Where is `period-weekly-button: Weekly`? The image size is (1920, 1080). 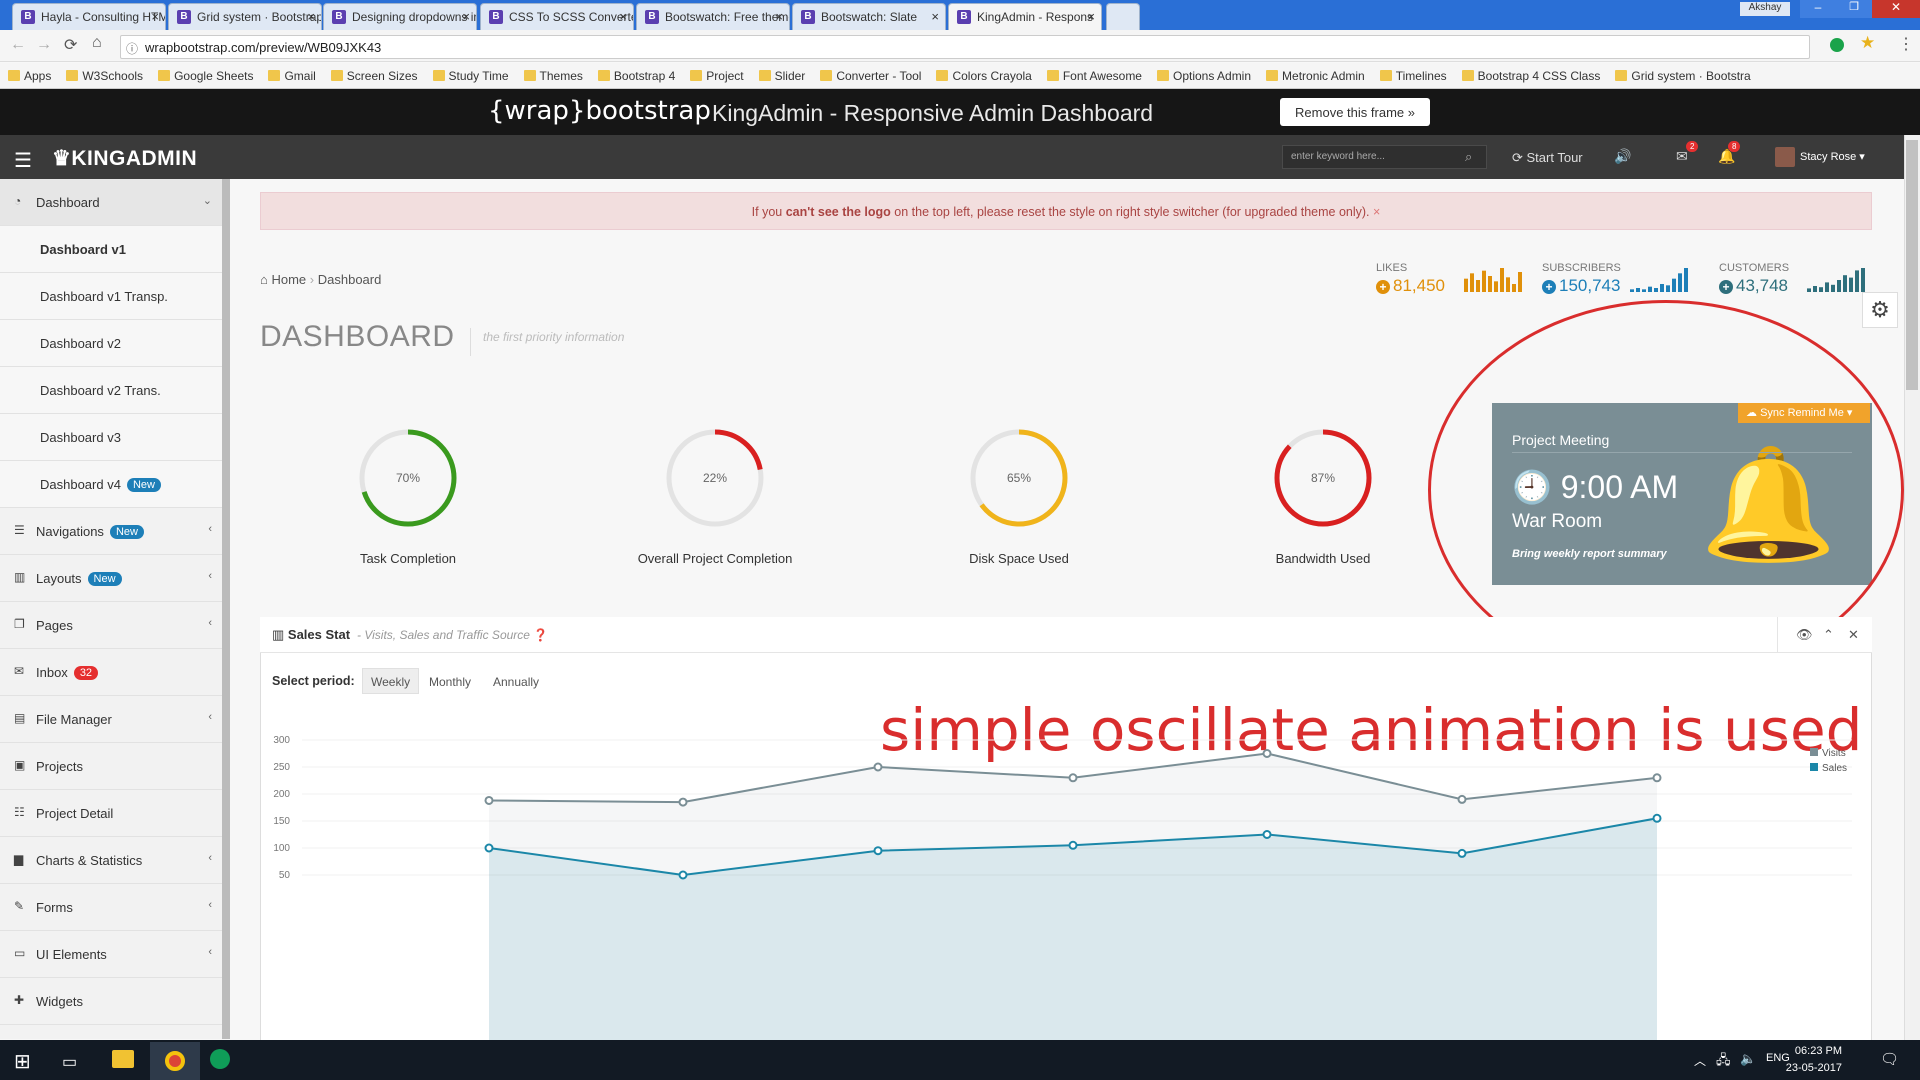
period-weekly-button: Weekly is located at coordinates (391, 681).